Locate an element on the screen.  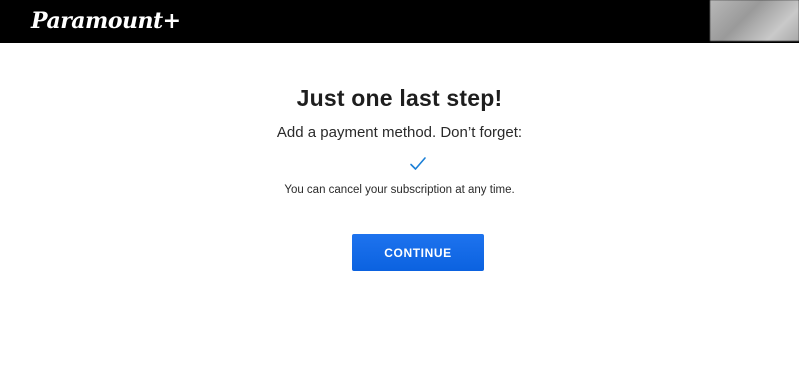
profile-thumbnail is located at coordinates (754, 20).